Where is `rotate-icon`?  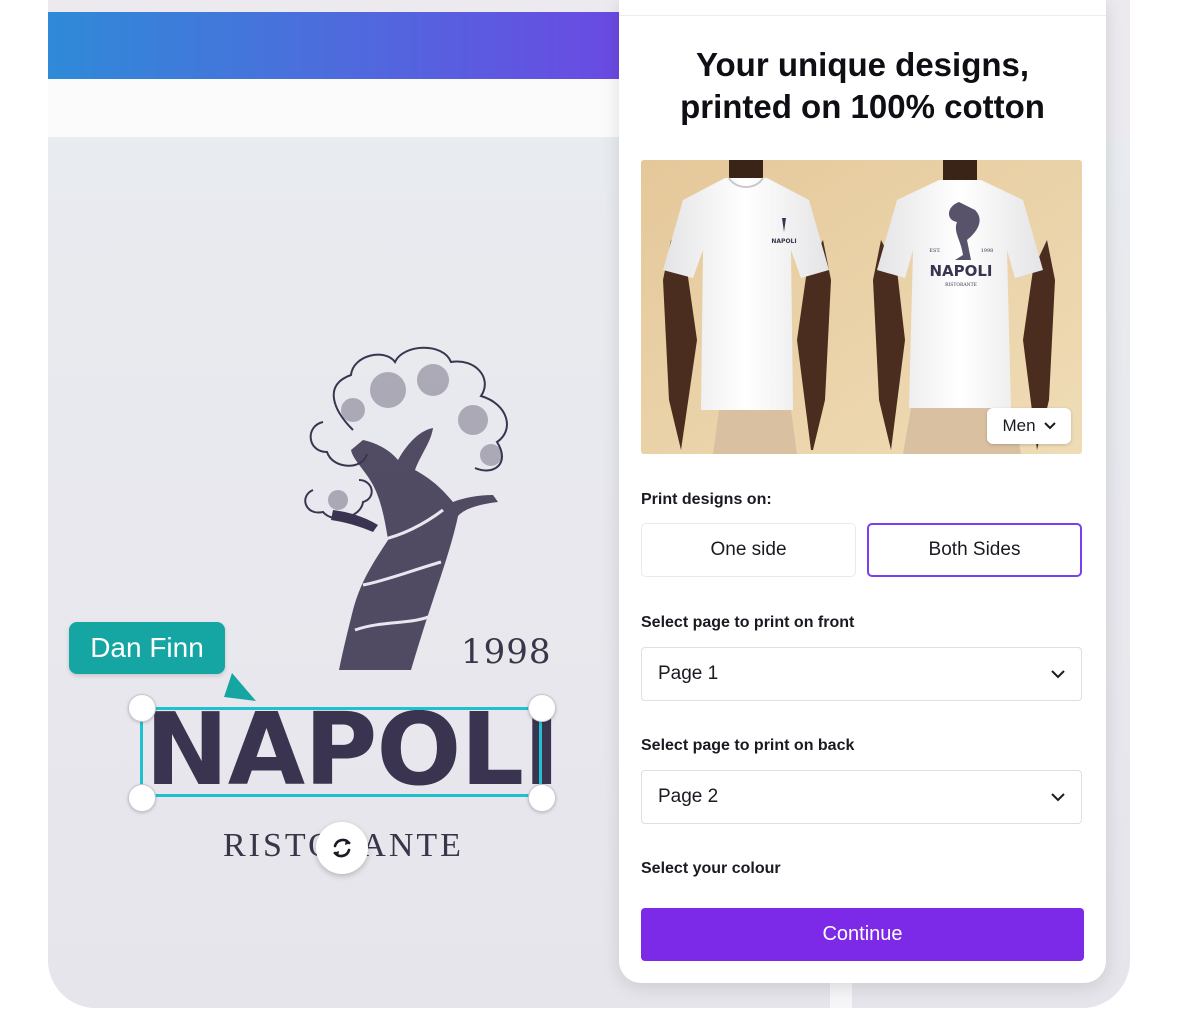 rotate-icon is located at coordinates (342, 848).